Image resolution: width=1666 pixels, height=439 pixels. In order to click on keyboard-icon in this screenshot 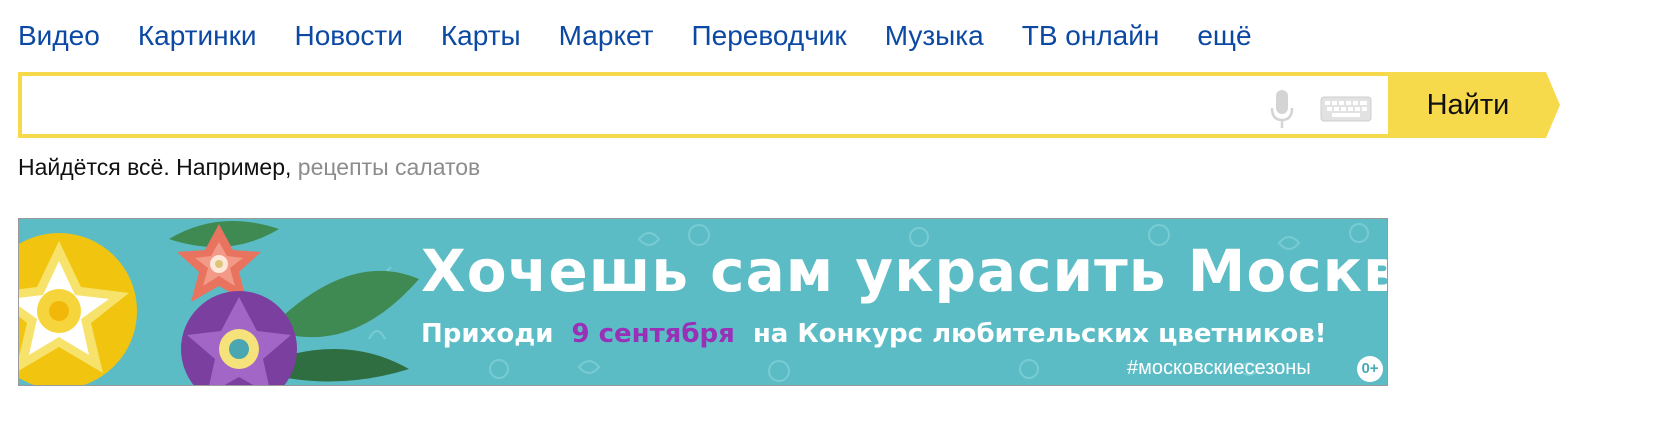, I will do `click(1346, 109)`.